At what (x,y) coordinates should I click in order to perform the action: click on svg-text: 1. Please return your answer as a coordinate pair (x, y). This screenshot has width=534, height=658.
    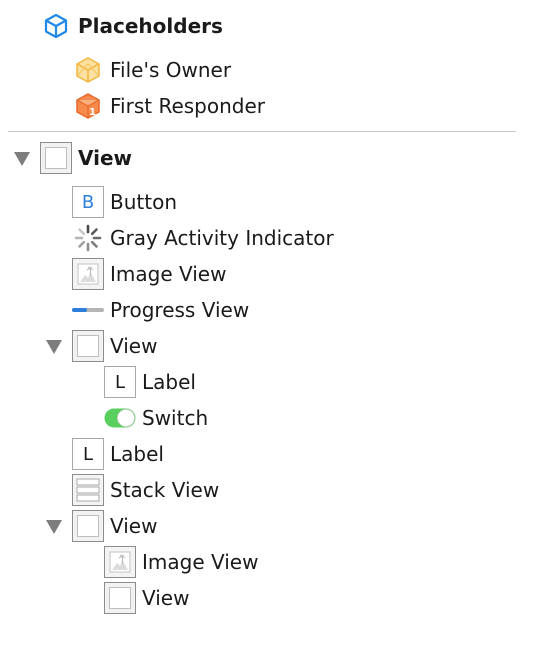
    Looking at the image, I should click on (92, 112).